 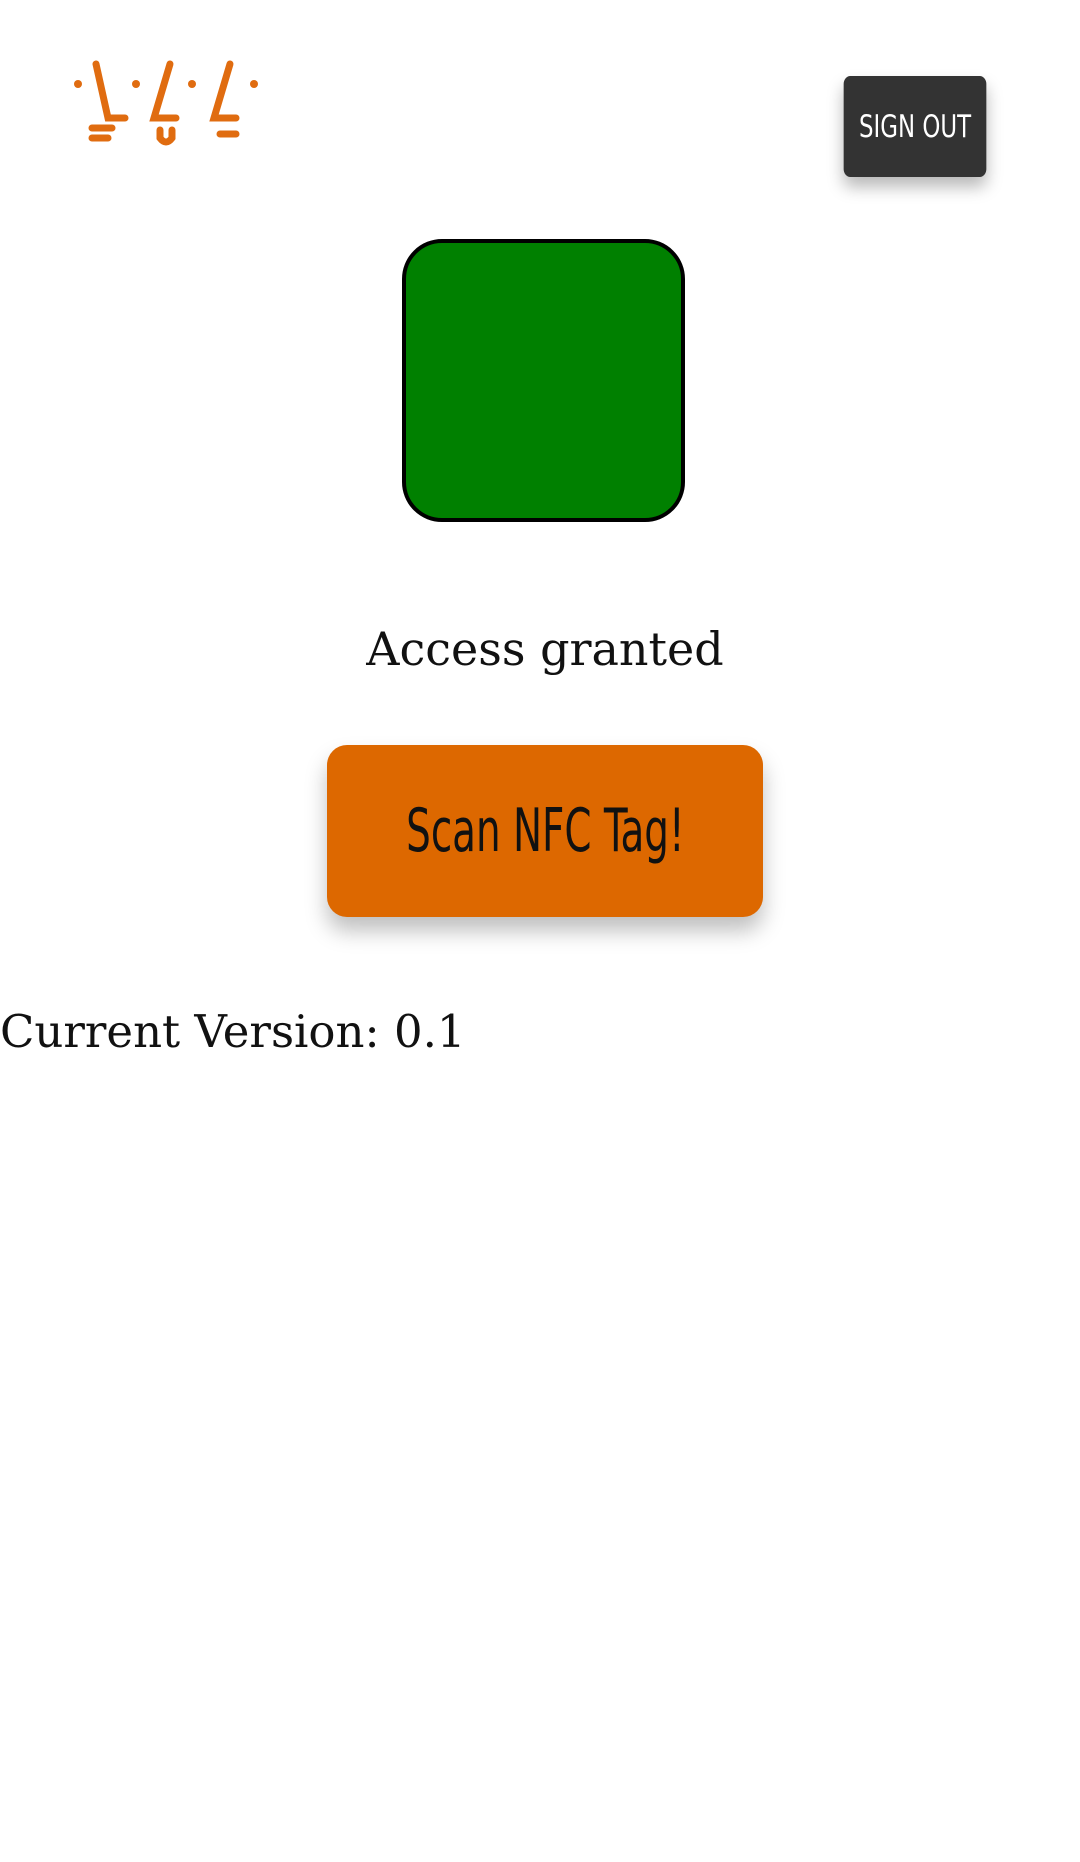 I want to click on version-text: Current Version: 0.1, so click(x=233, y=1031).